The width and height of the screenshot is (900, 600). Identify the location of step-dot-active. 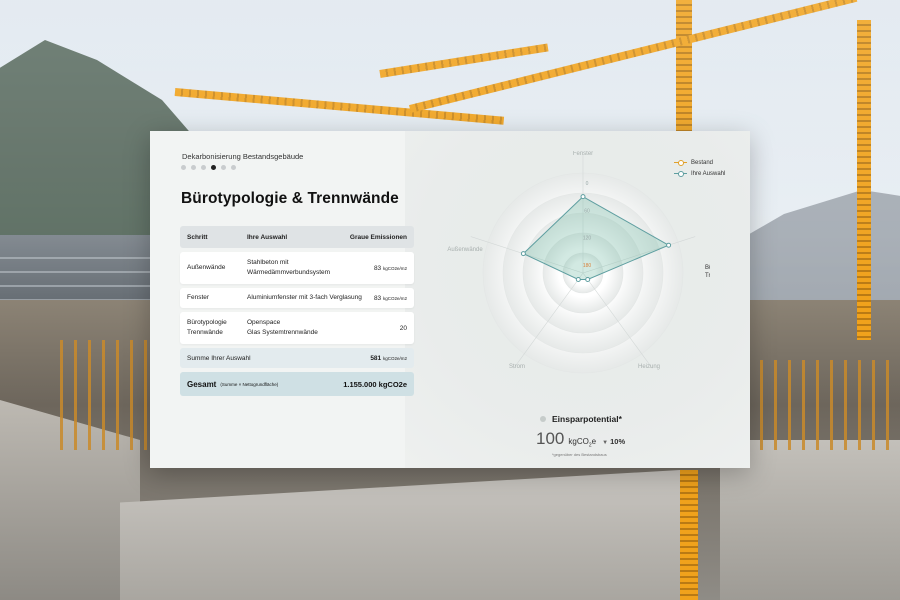
(213, 167).